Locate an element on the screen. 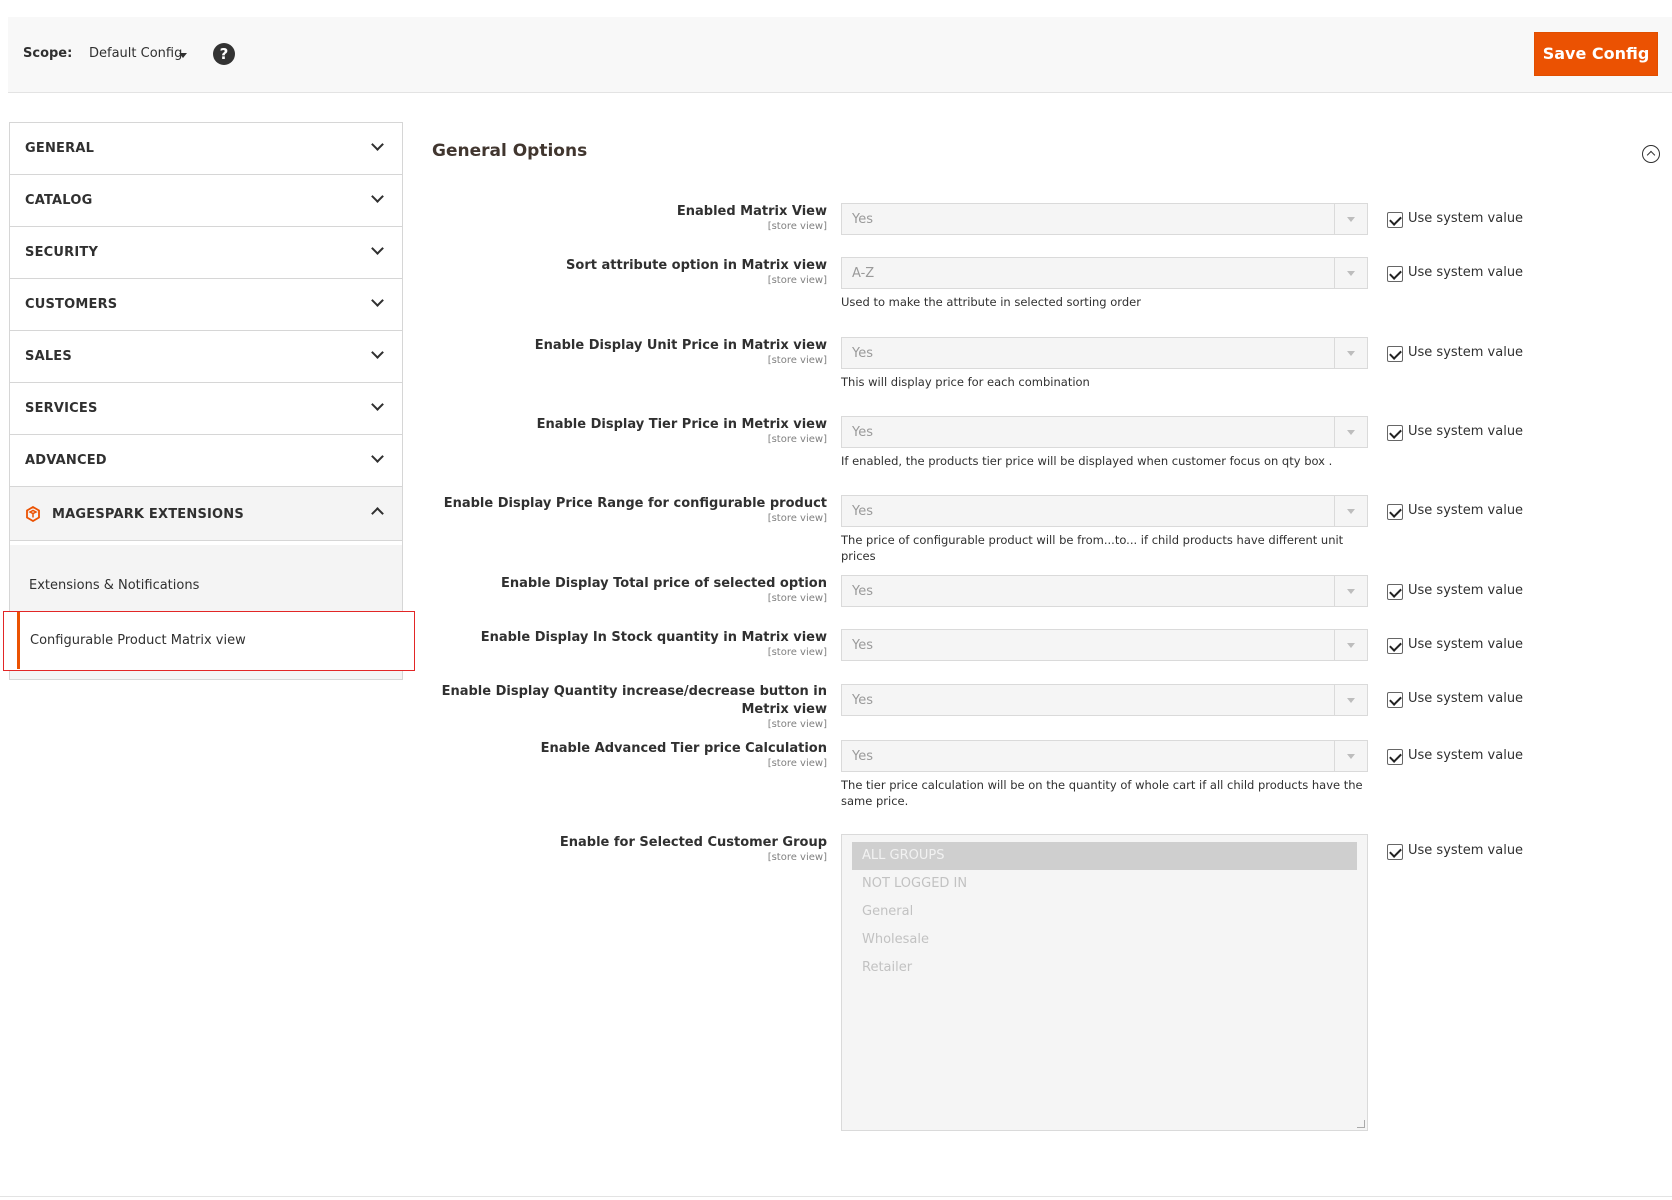 This screenshot has height=1200, width=1672. submenu-item-configurable-product-matrix-view: Configurable Product Matrix view is located at coordinates (209, 641).